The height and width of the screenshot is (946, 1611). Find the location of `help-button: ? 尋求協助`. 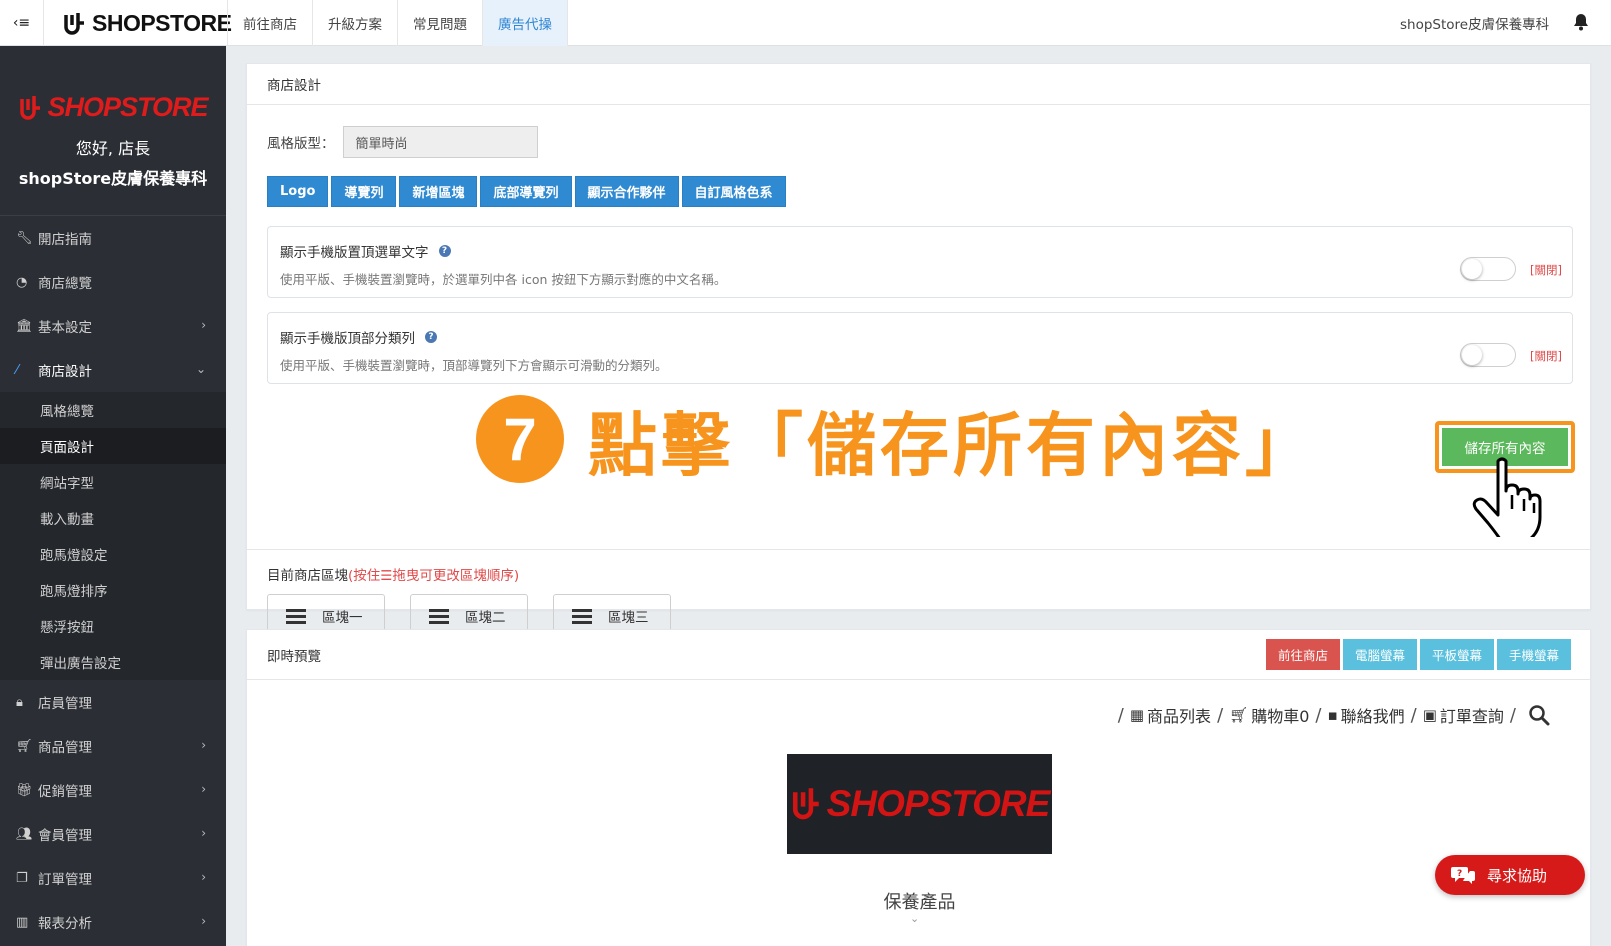

help-button: ? 尋求協助 is located at coordinates (1510, 875).